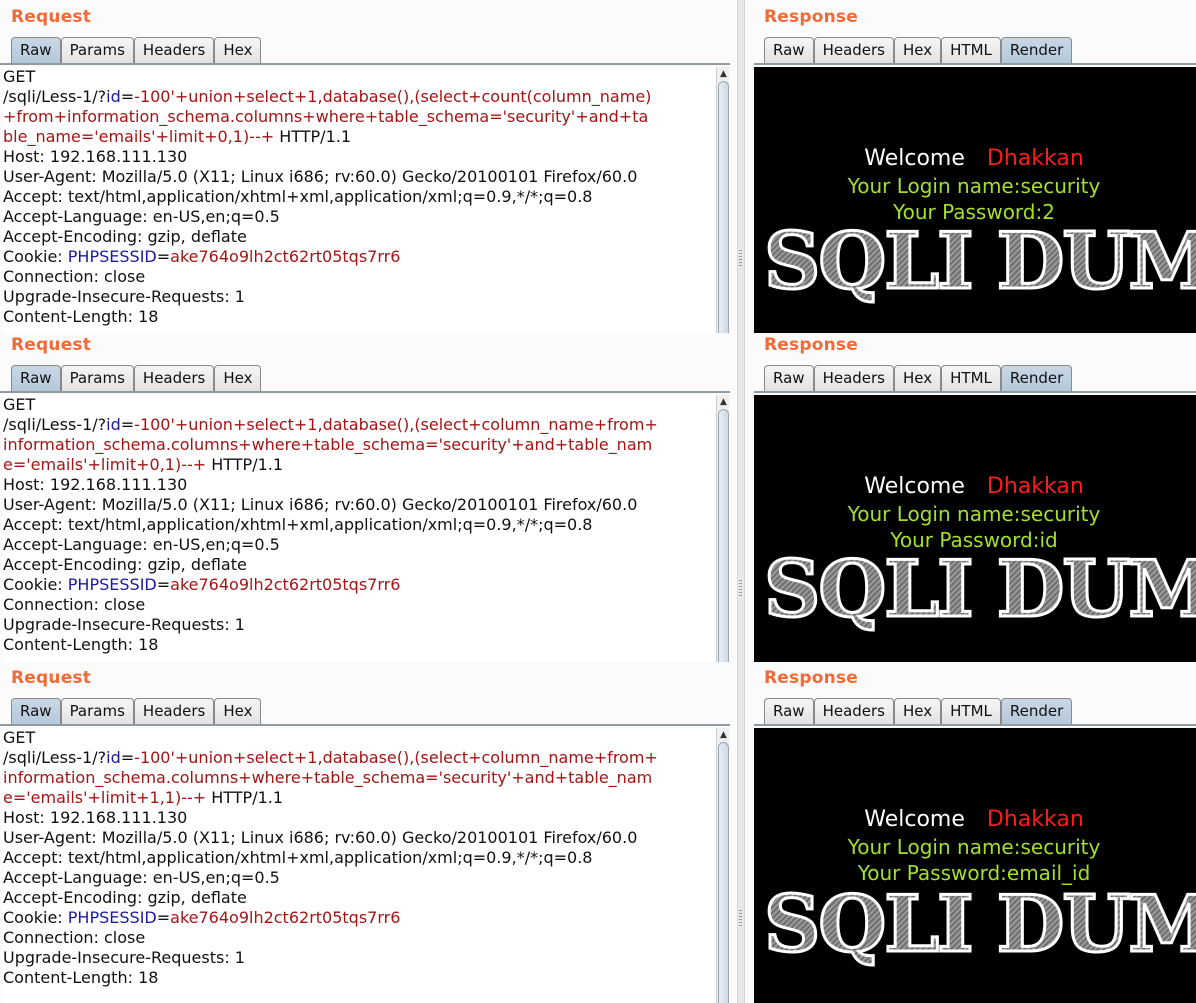 Image resolution: width=1196 pixels, height=1003 pixels. Describe the element at coordinates (811, 678) in the screenshot. I see `response-title: Response` at that location.